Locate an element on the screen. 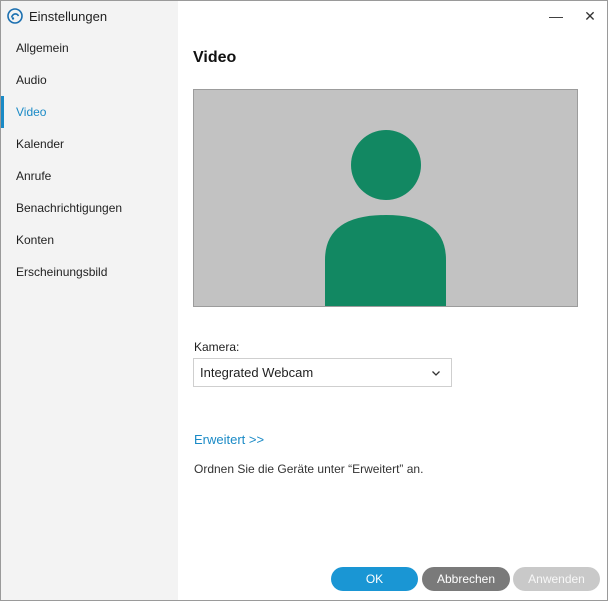 The image size is (608, 601). minimize-icon: — is located at coordinates (556, 16).